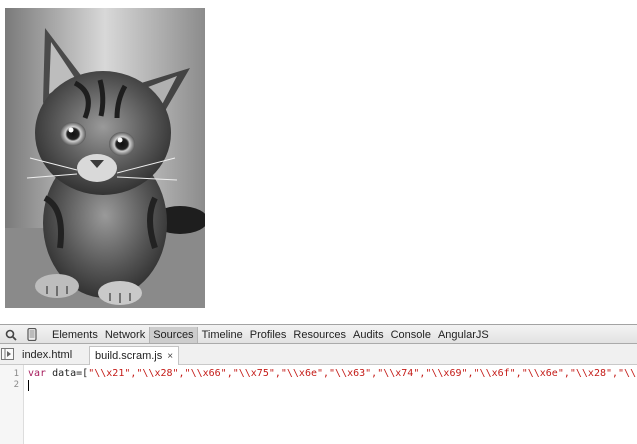 This screenshot has width=637, height=444. What do you see at coordinates (16, 385) in the screenshot?
I see `line-number: 2` at bounding box center [16, 385].